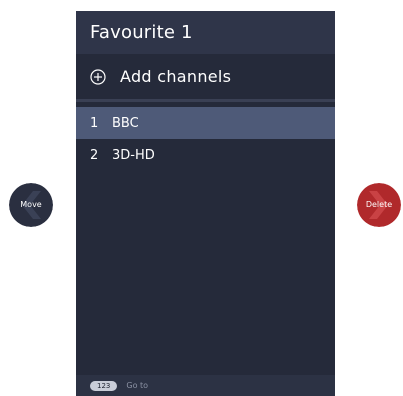 This screenshot has width=403, height=396. What do you see at coordinates (98, 76) in the screenshot?
I see `add-circle-icon` at bounding box center [98, 76].